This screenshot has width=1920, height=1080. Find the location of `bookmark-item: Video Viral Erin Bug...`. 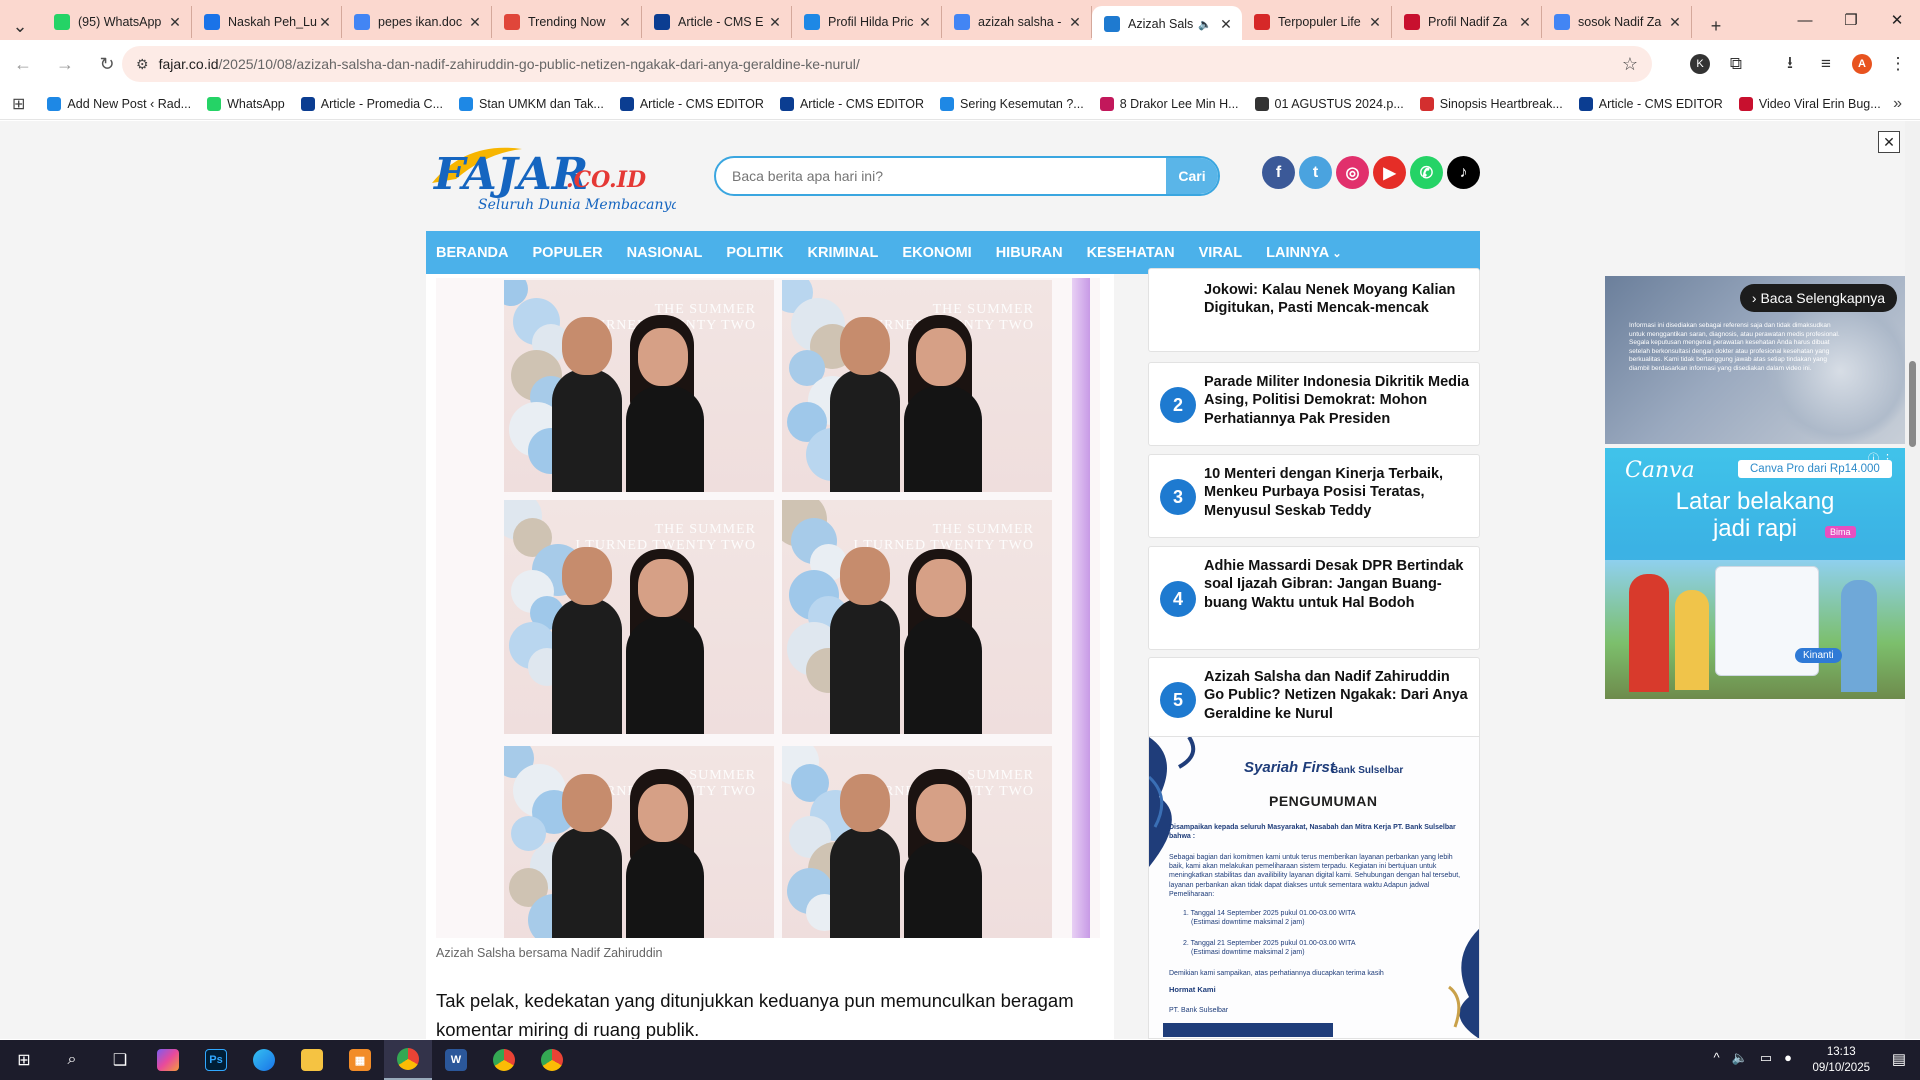

bookmark-item: Video Viral Erin Bug... is located at coordinates (1809, 103).